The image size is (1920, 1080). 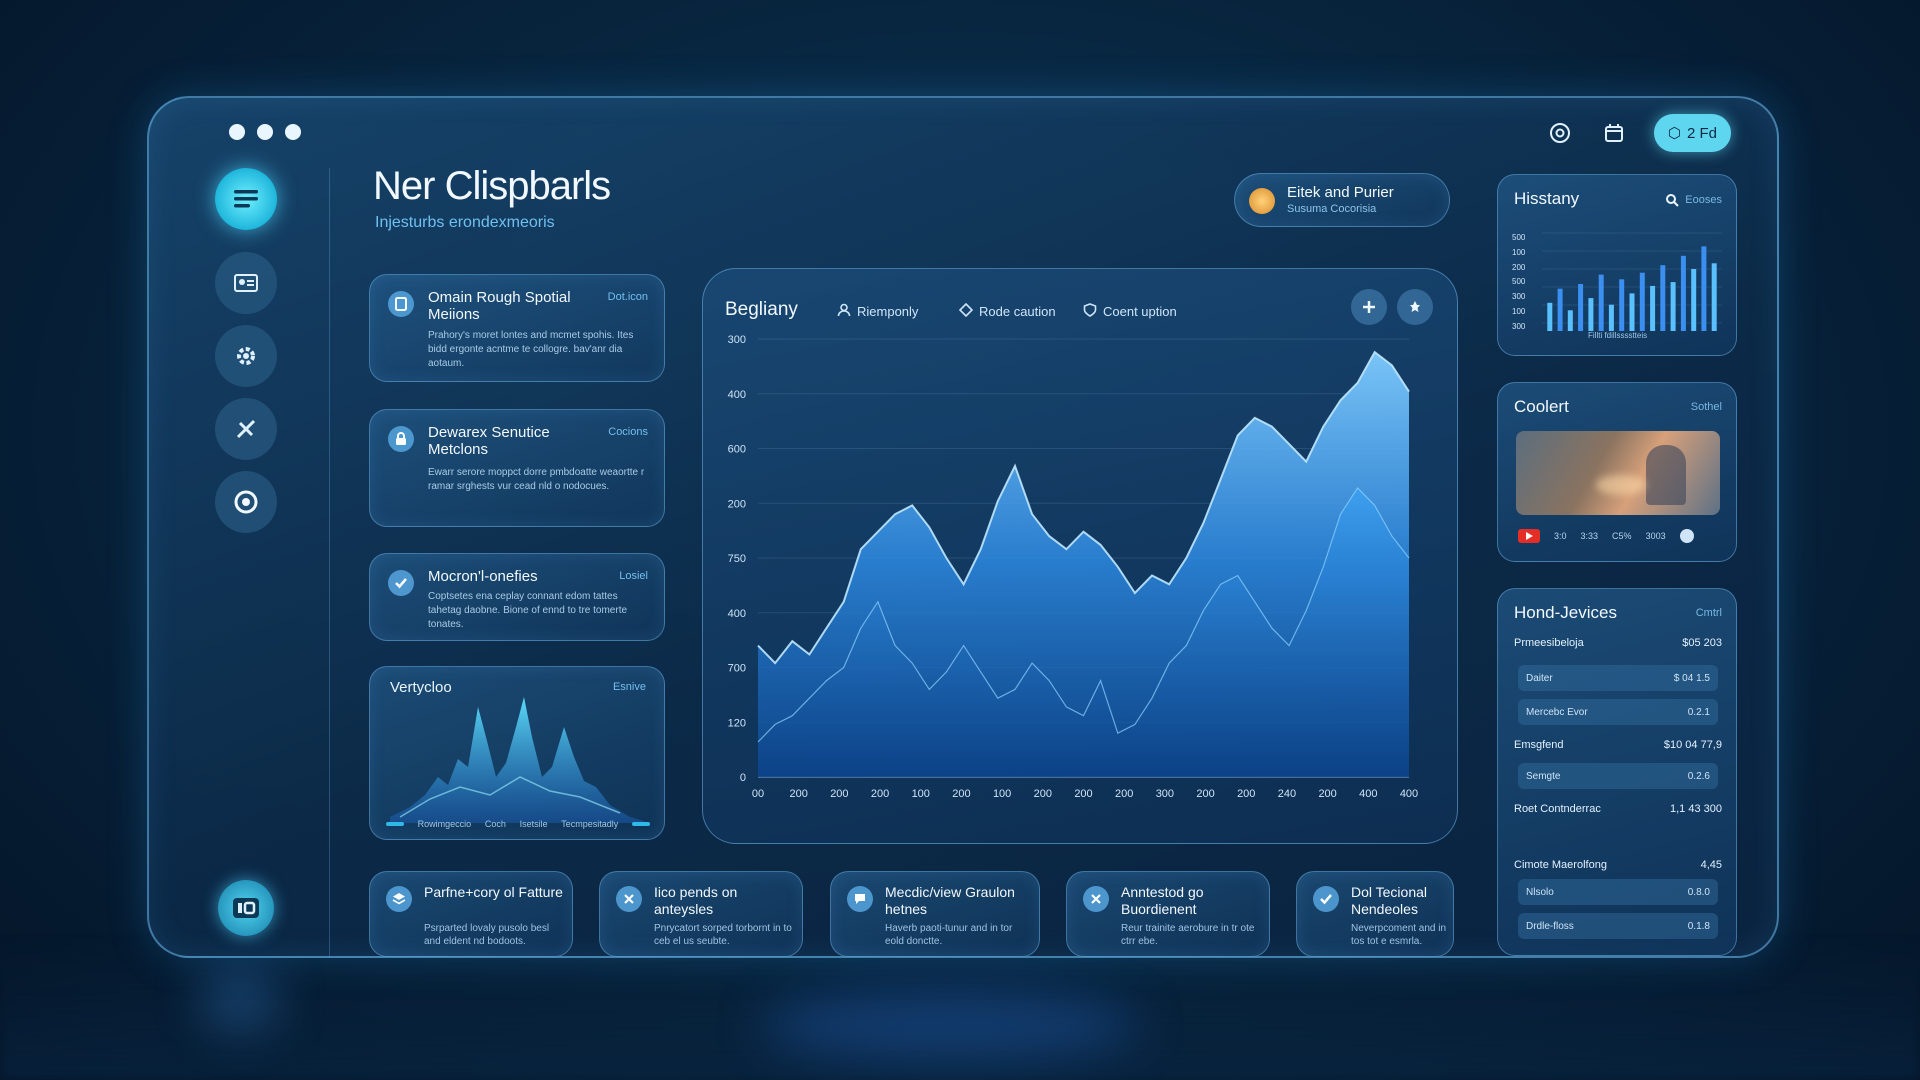 I want to click on history-search: Eooses, so click(x=1693, y=200).